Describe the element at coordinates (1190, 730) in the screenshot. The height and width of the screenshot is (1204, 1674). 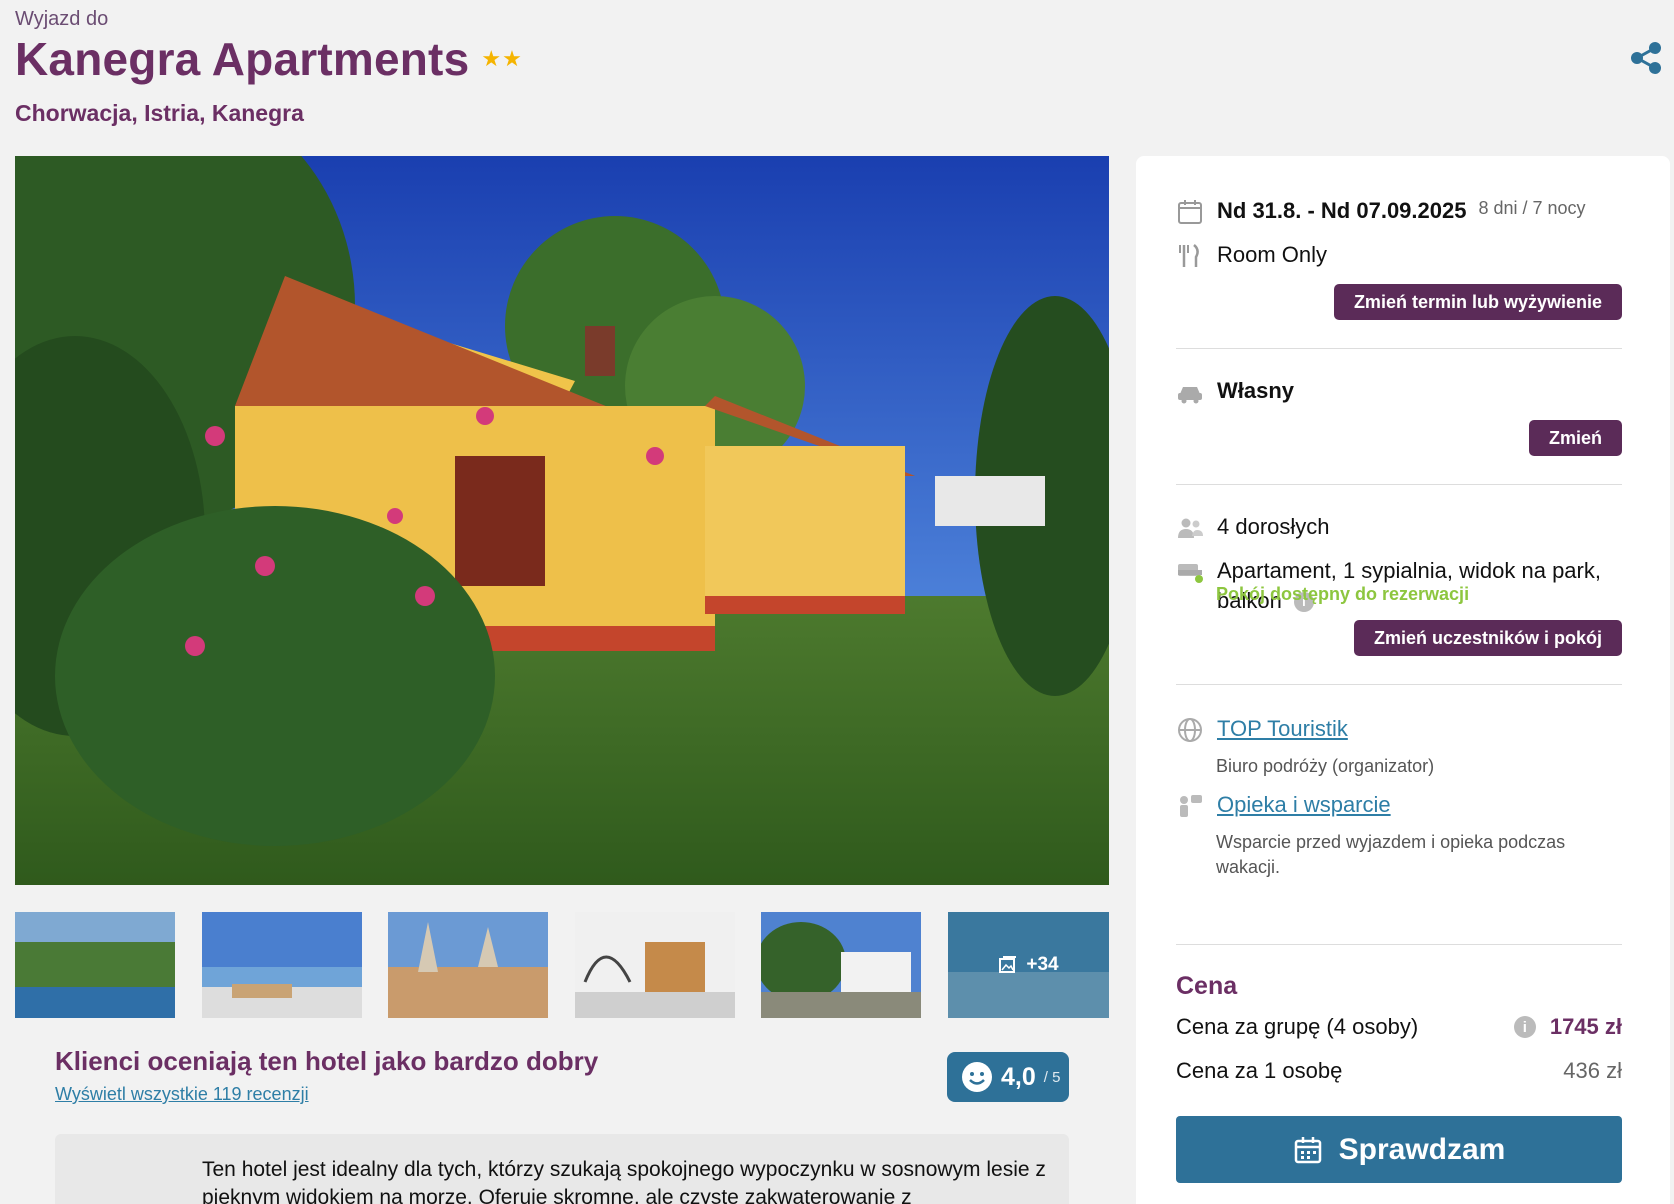
I see `globe-icon` at that location.